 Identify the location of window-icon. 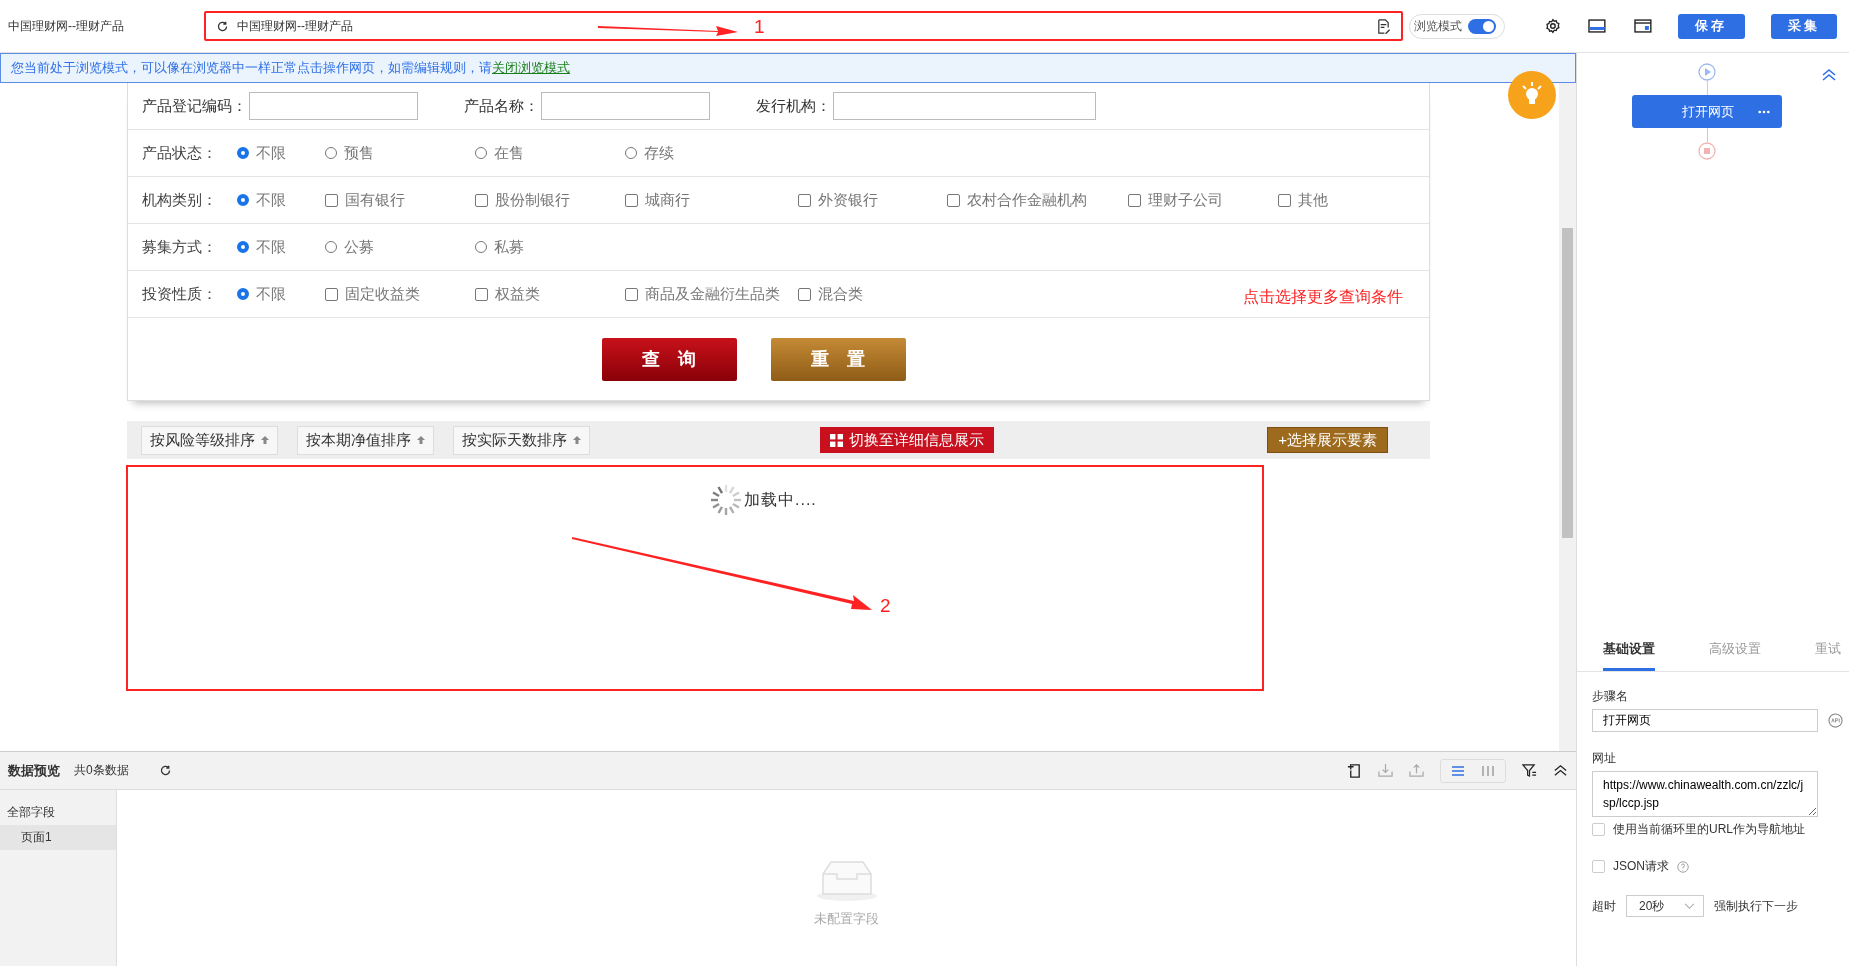
(1643, 26).